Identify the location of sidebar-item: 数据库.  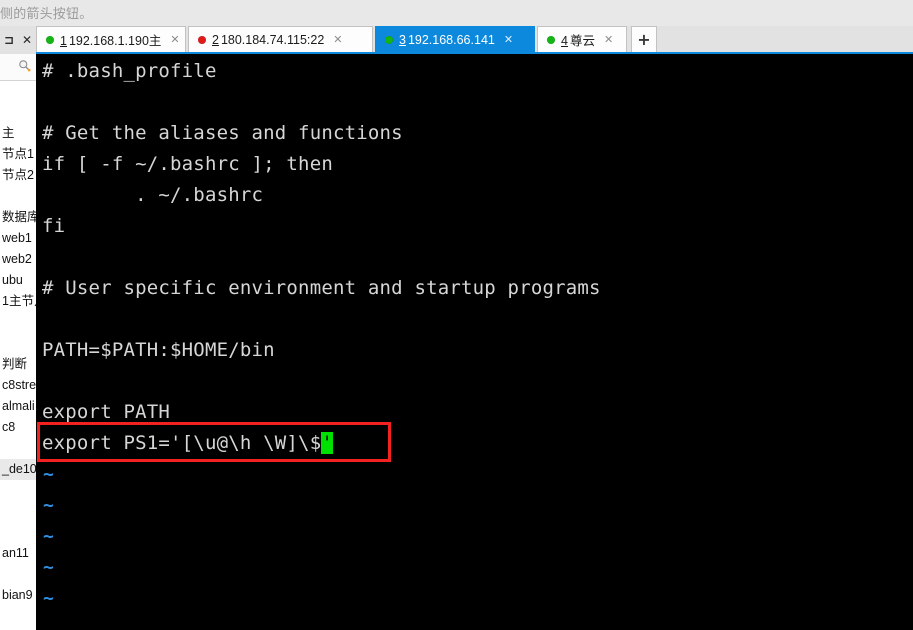
(18, 217).